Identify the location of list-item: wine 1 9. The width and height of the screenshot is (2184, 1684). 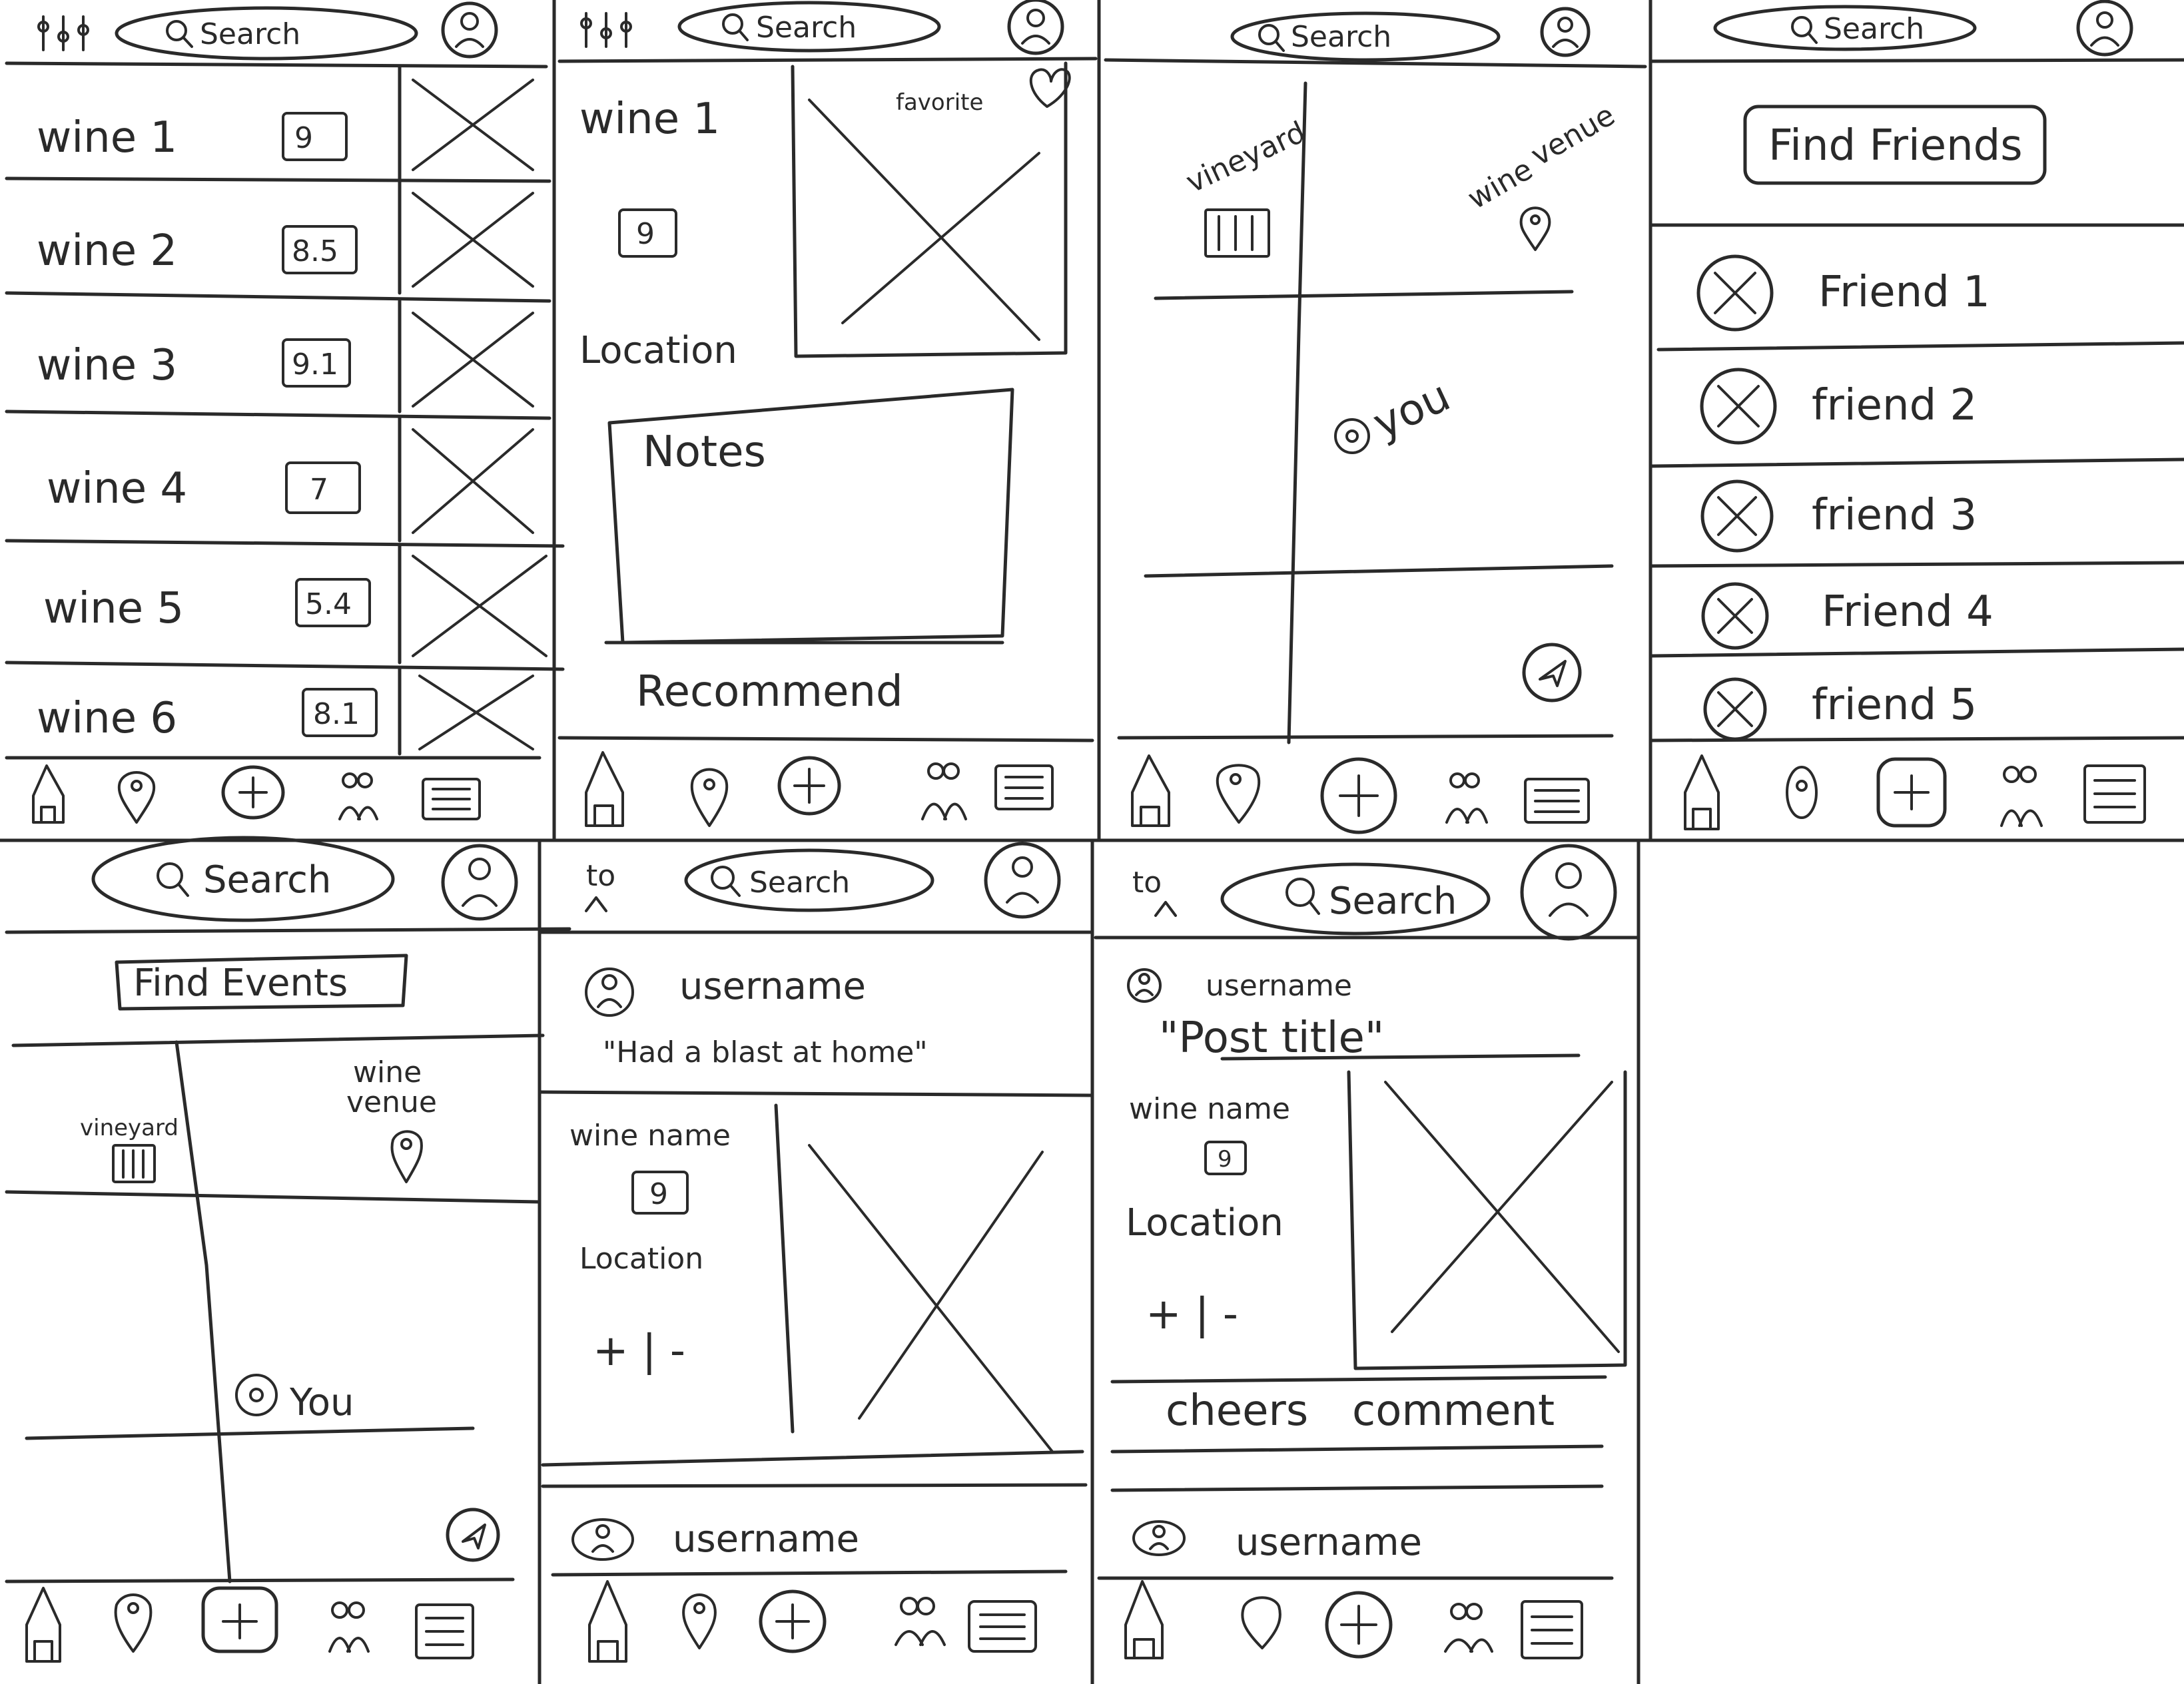
(285, 122).